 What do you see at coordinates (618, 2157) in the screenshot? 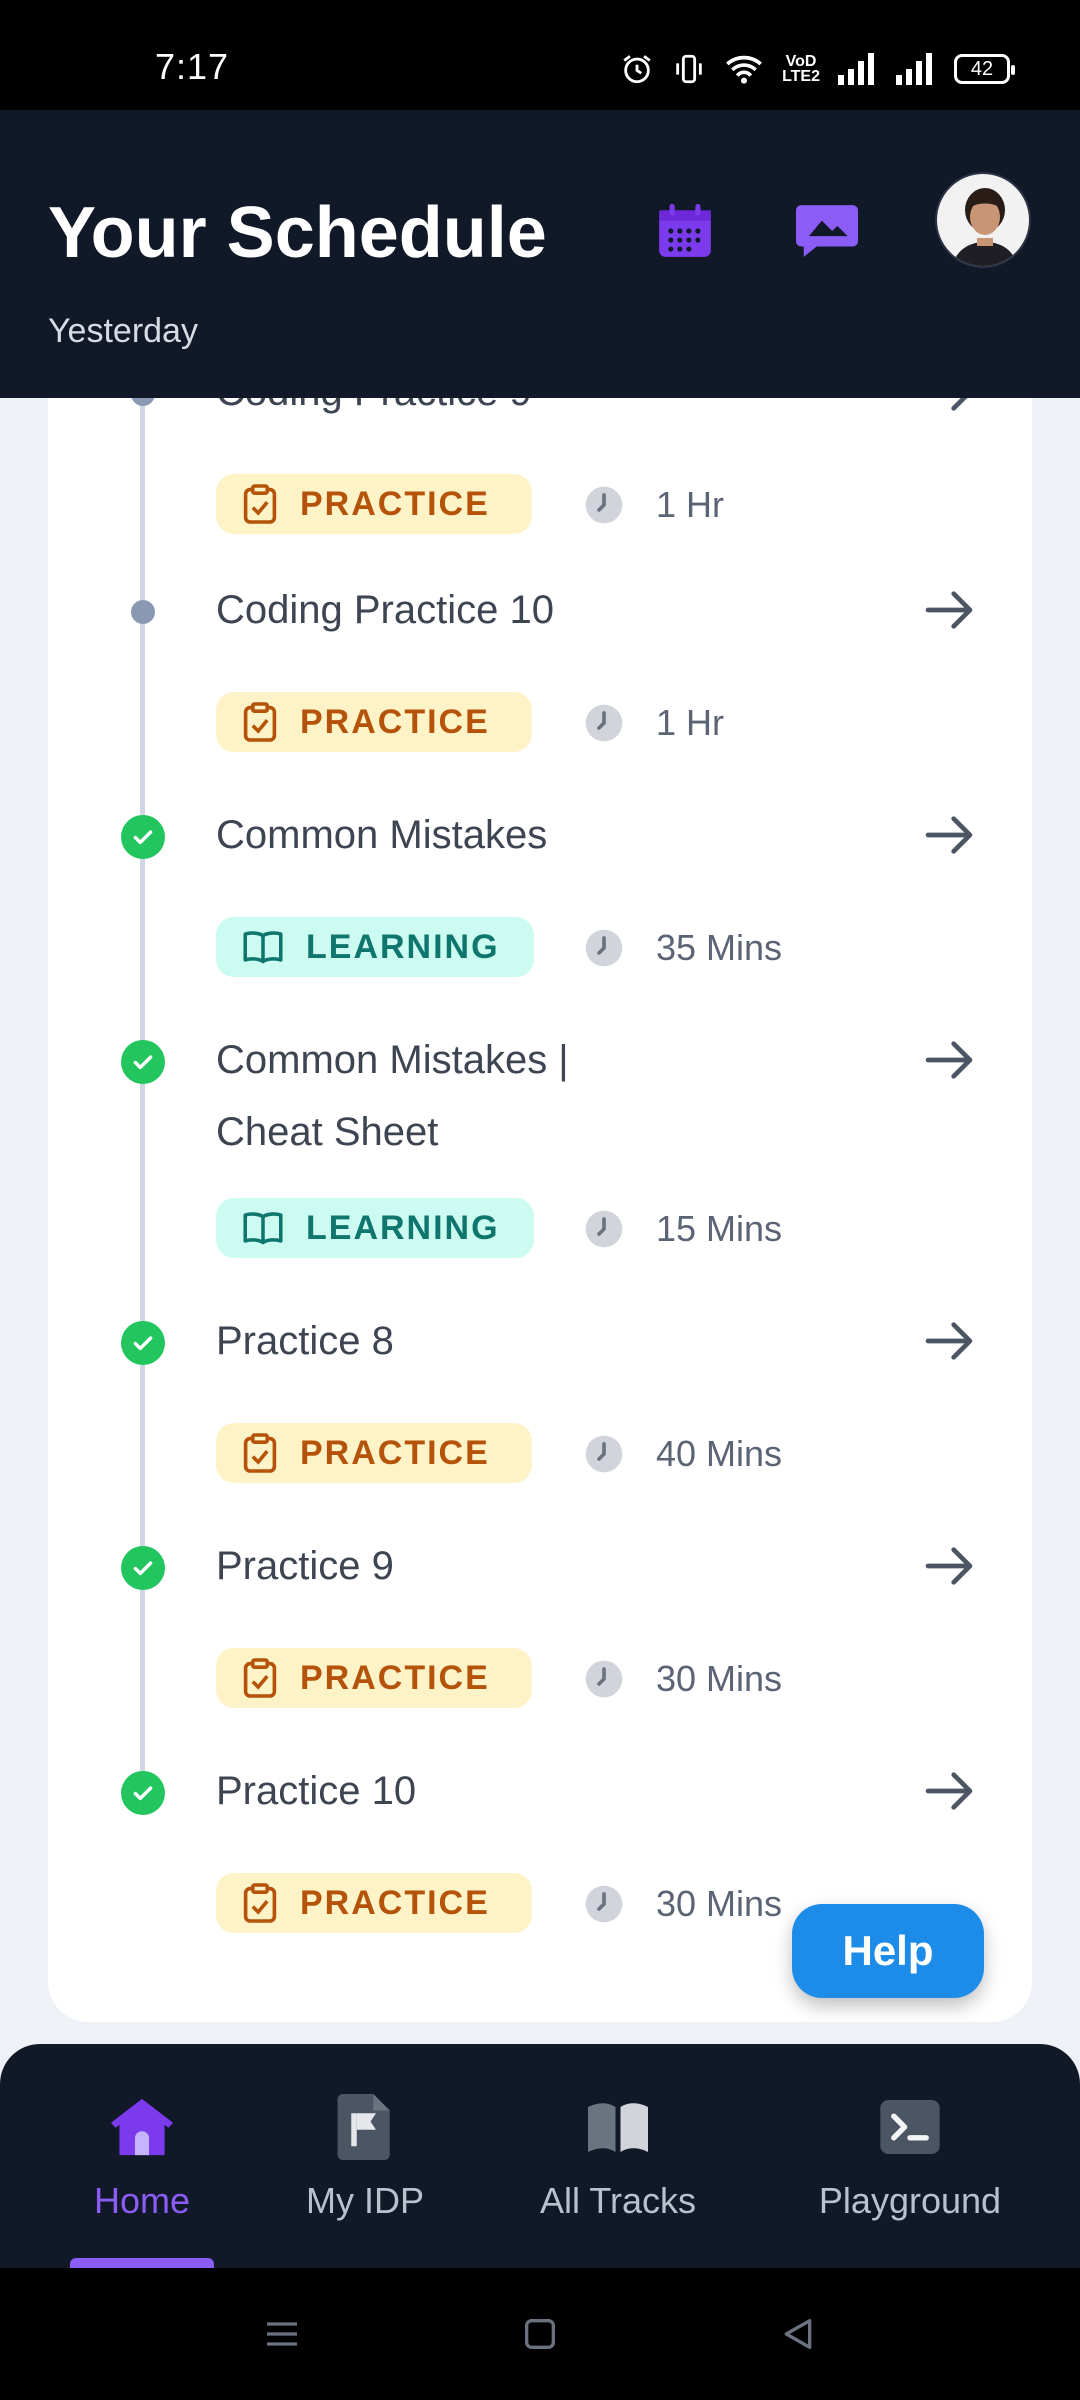
I see `nav-all-tracks: All Tracks` at bounding box center [618, 2157].